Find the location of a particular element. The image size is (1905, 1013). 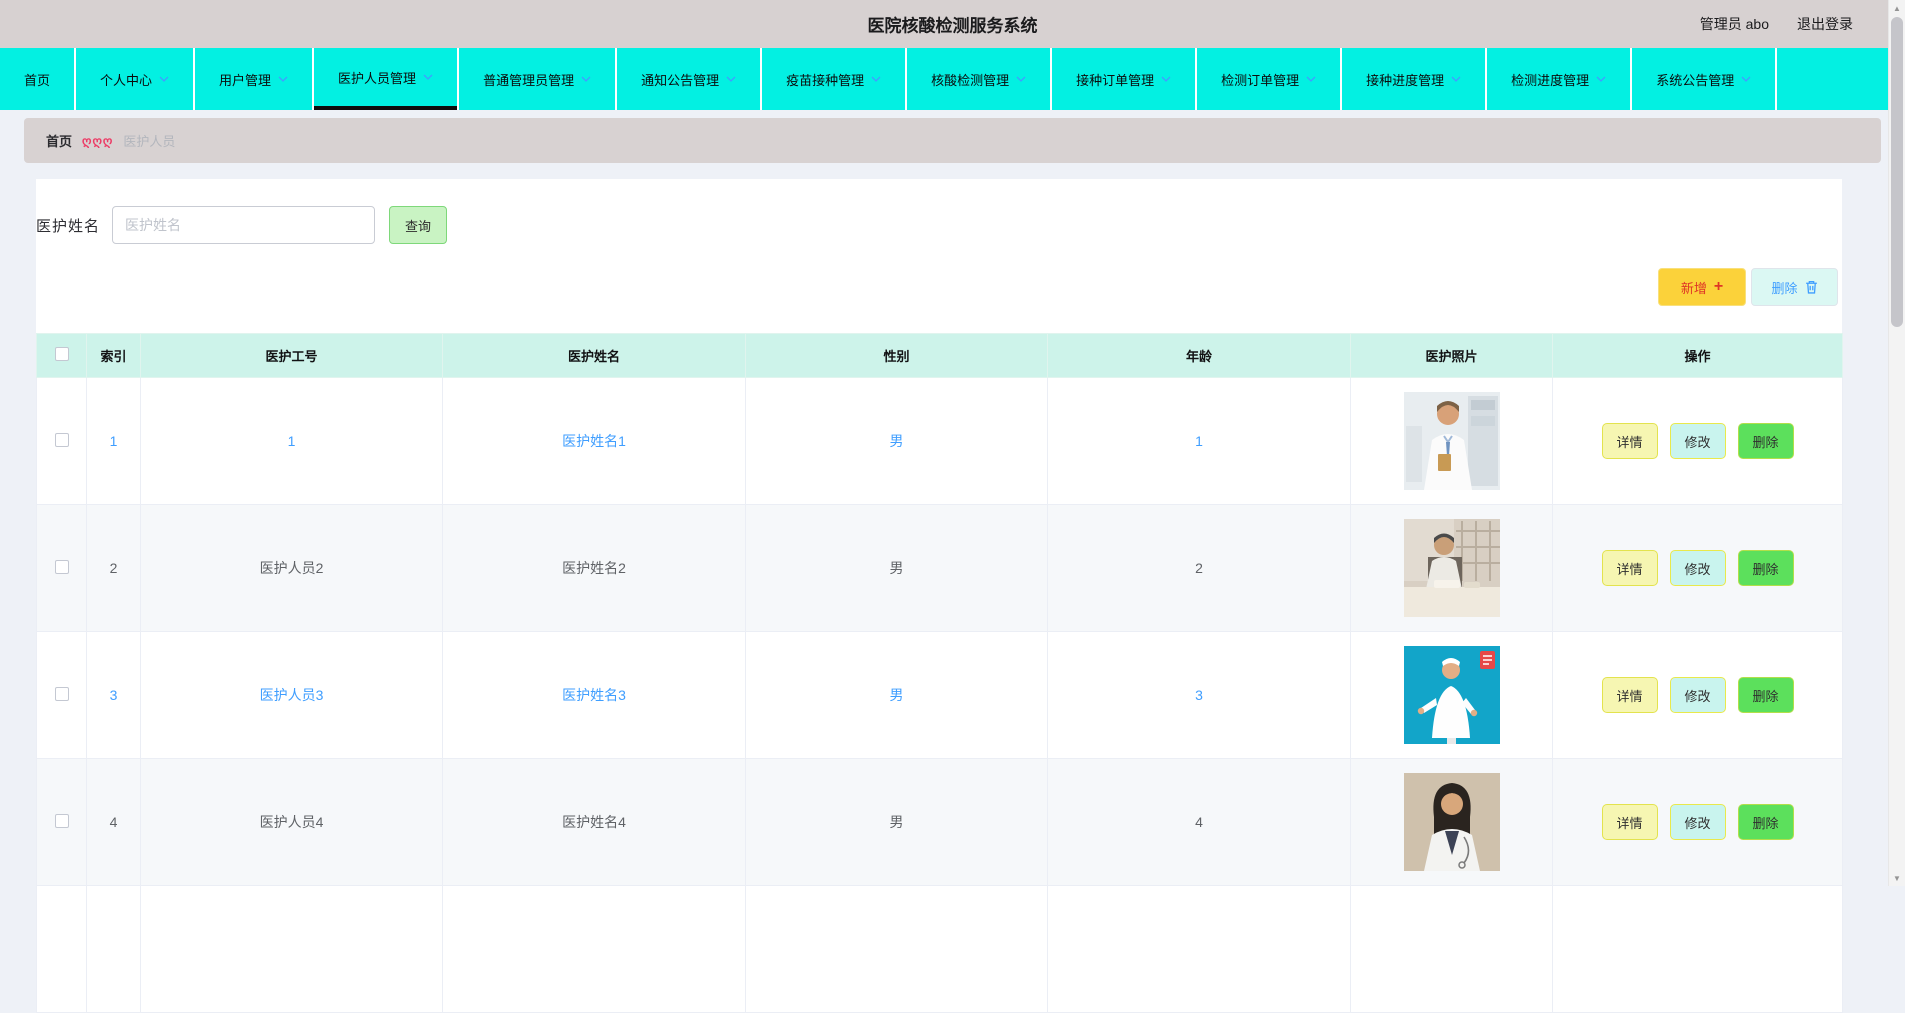

cell-age: 4 is located at coordinates (1199, 822).